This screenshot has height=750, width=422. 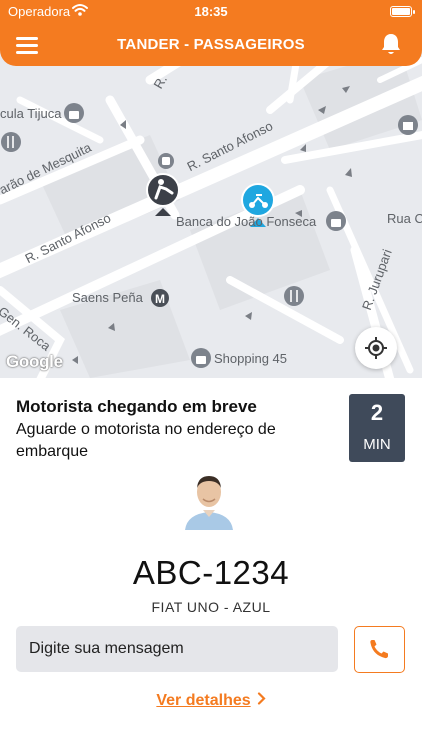 I want to click on car-model-text: FIAT UNO - AZUL, so click(x=211, y=605).